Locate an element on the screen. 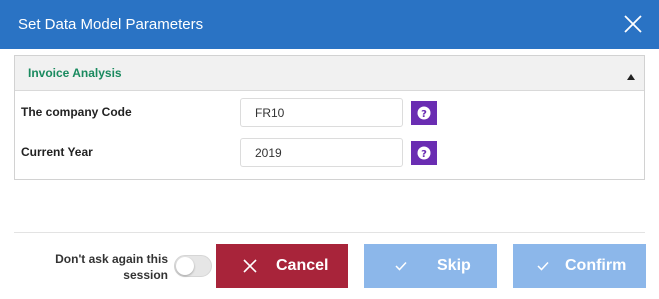 This screenshot has height=299, width=659. dont-ask-again-toggle is located at coordinates (193, 266).